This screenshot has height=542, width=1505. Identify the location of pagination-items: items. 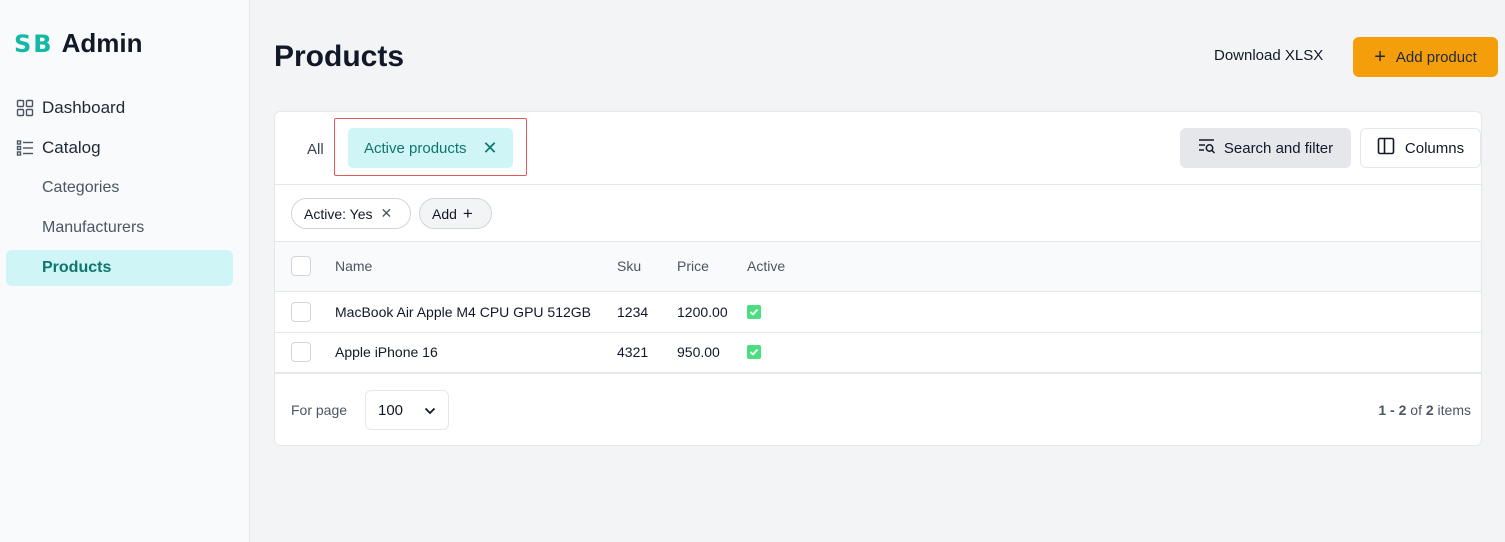
(1454, 410).